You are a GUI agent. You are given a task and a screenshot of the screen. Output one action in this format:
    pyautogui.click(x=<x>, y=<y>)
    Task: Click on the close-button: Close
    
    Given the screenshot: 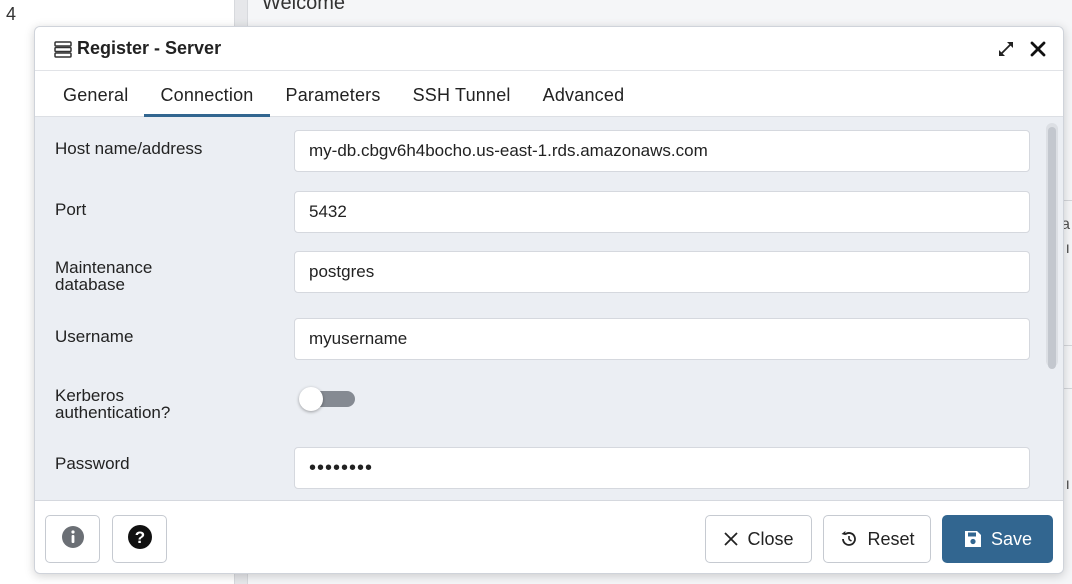 What is the action you would take?
    pyautogui.click(x=758, y=539)
    